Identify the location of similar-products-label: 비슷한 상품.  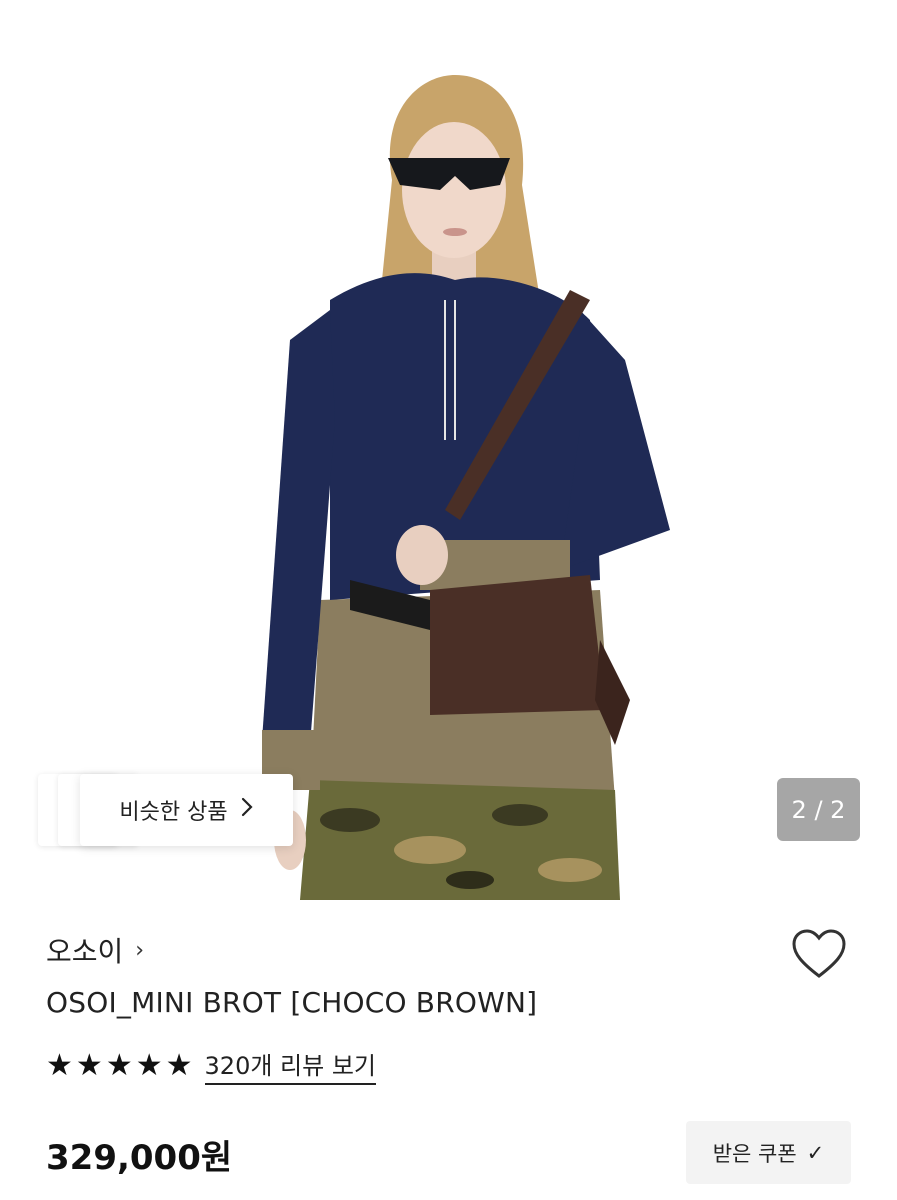
(173, 812).